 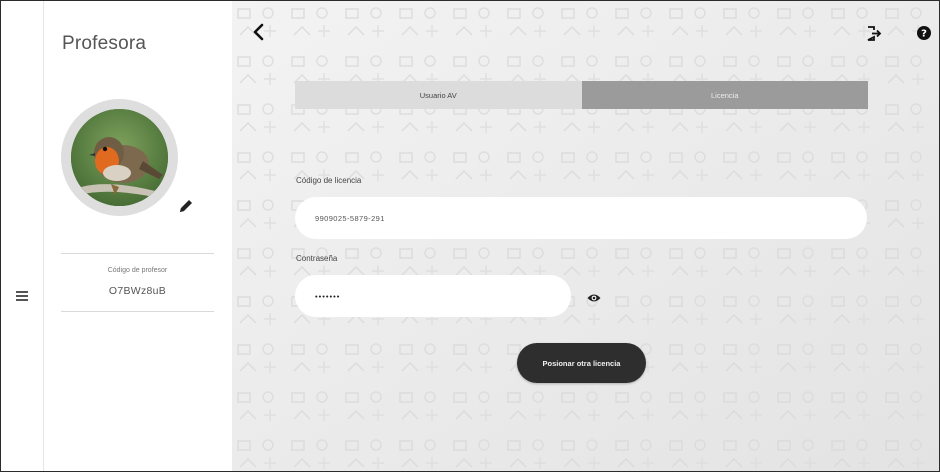 I want to click on logout-icon, so click(x=874, y=33).